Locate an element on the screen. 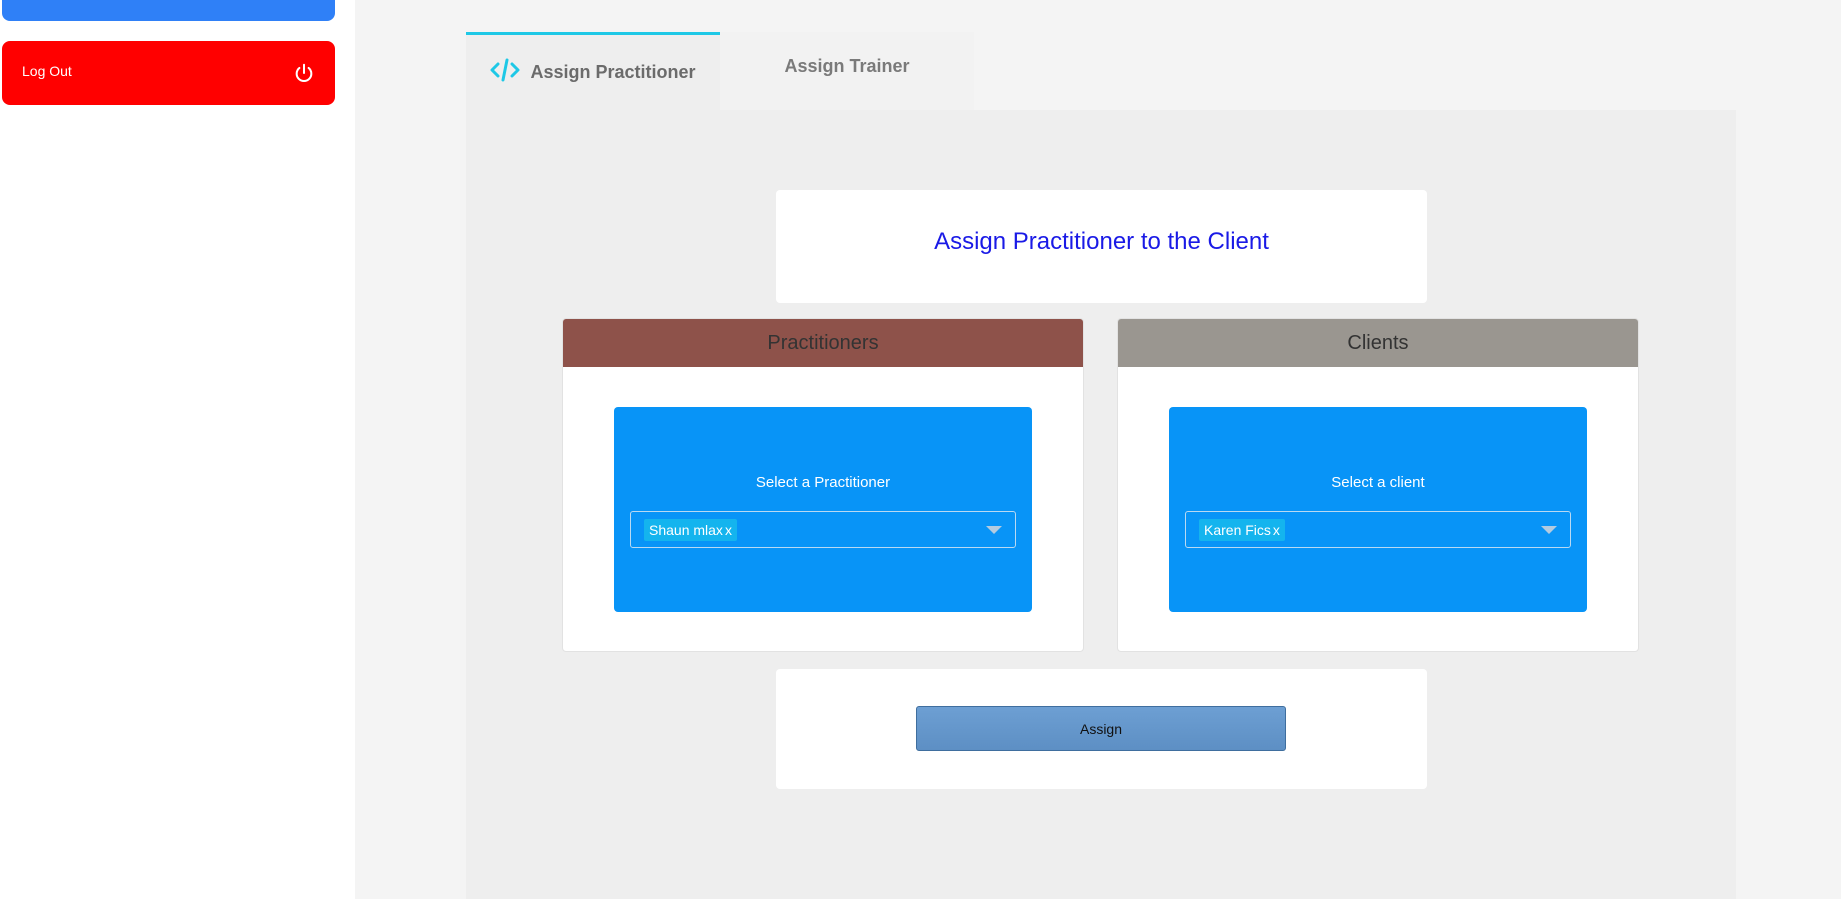 This screenshot has height=899, width=1841. page-title: Assign Practitioner to the Client is located at coordinates (1101, 241).